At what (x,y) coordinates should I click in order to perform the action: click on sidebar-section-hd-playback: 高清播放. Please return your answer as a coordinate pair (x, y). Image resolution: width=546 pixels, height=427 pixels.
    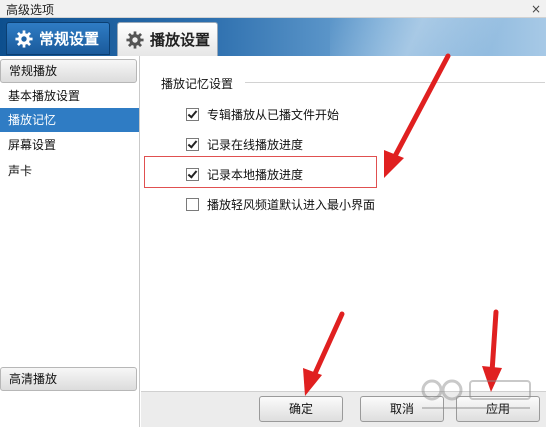
    Looking at the image, I should click on (68, 379).